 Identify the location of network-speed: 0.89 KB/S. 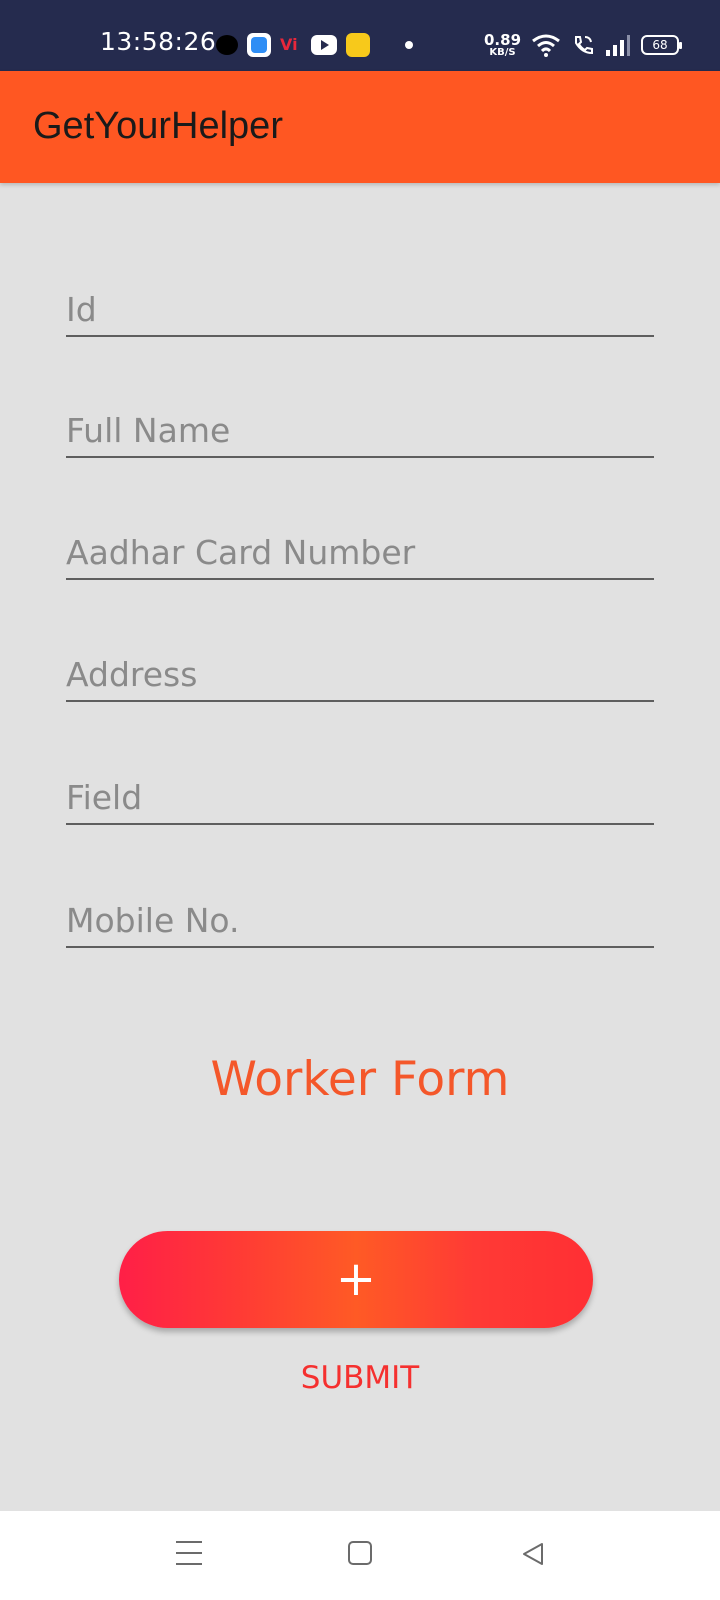
(503, 44).